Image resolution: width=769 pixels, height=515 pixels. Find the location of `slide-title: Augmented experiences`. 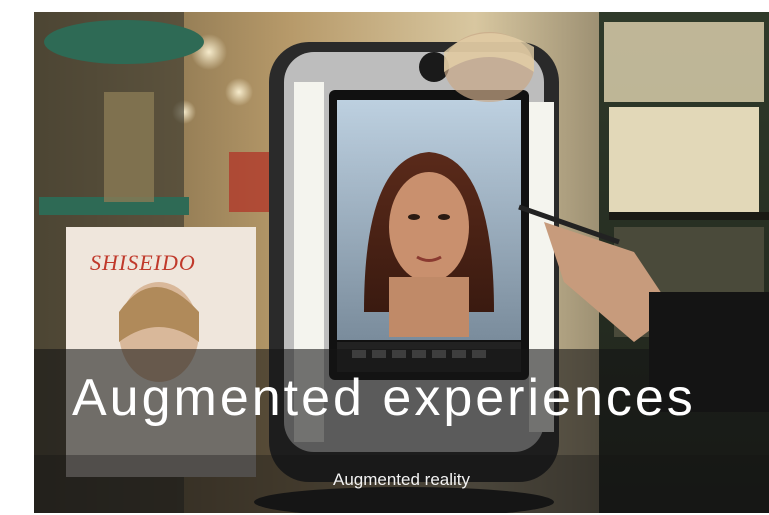

slide-title: Augmented experiences is located at coordinates (384, 398).